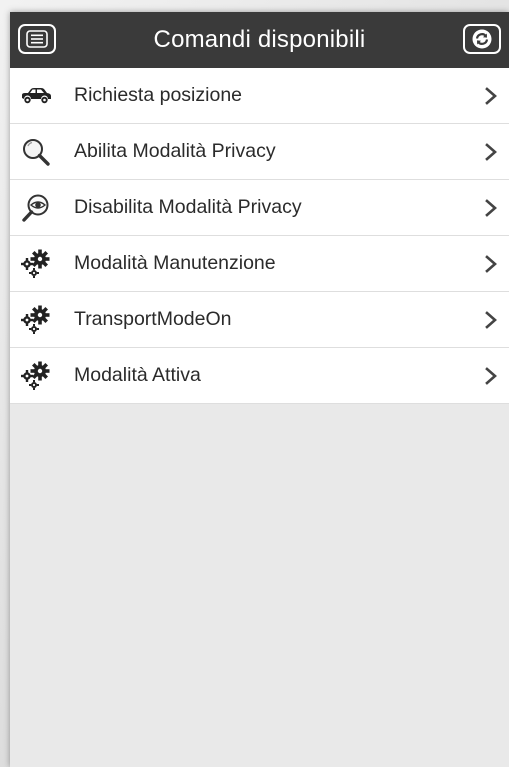 This screenshot has height=767, width=509. I want to click on refresh-button, so click(482, 39).